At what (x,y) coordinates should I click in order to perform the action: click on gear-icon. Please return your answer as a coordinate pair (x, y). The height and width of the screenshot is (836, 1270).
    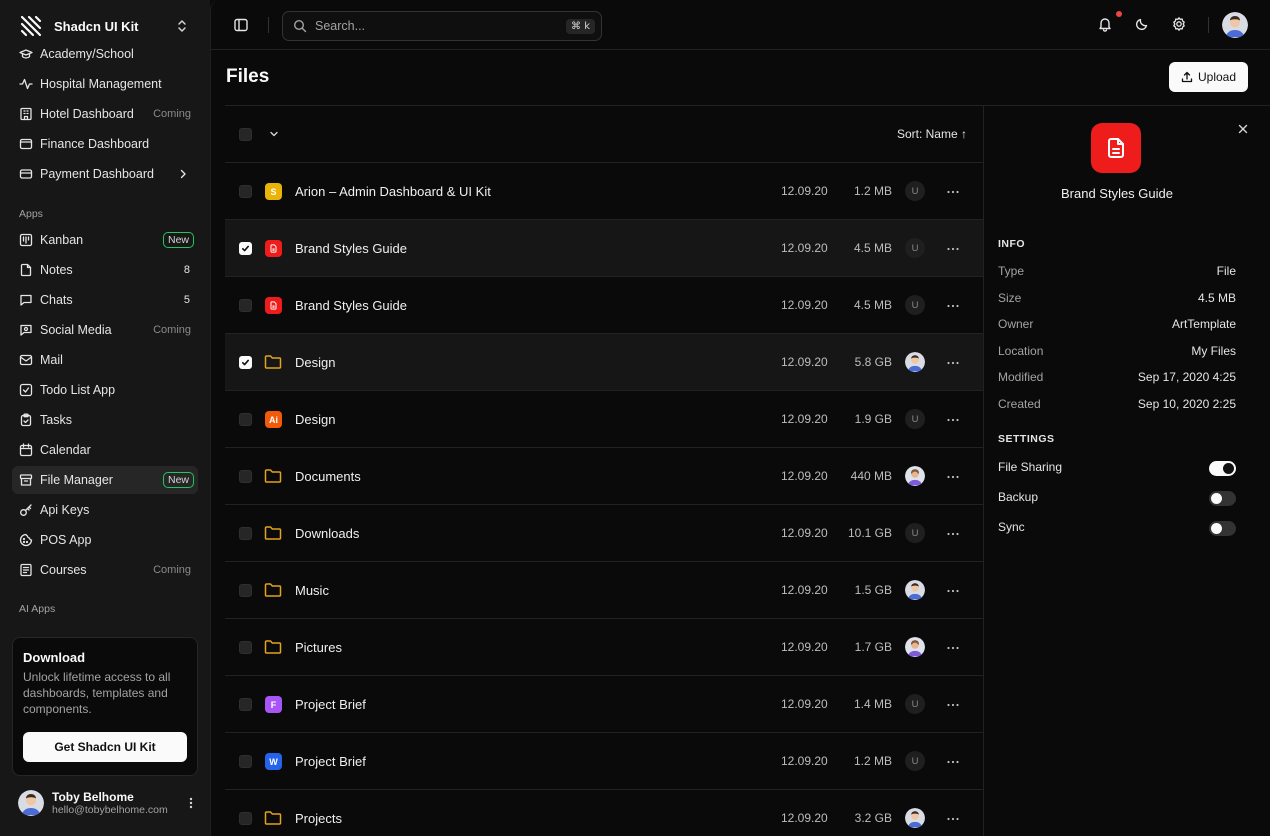
    Looking at the image, I should click on (1179, 24).